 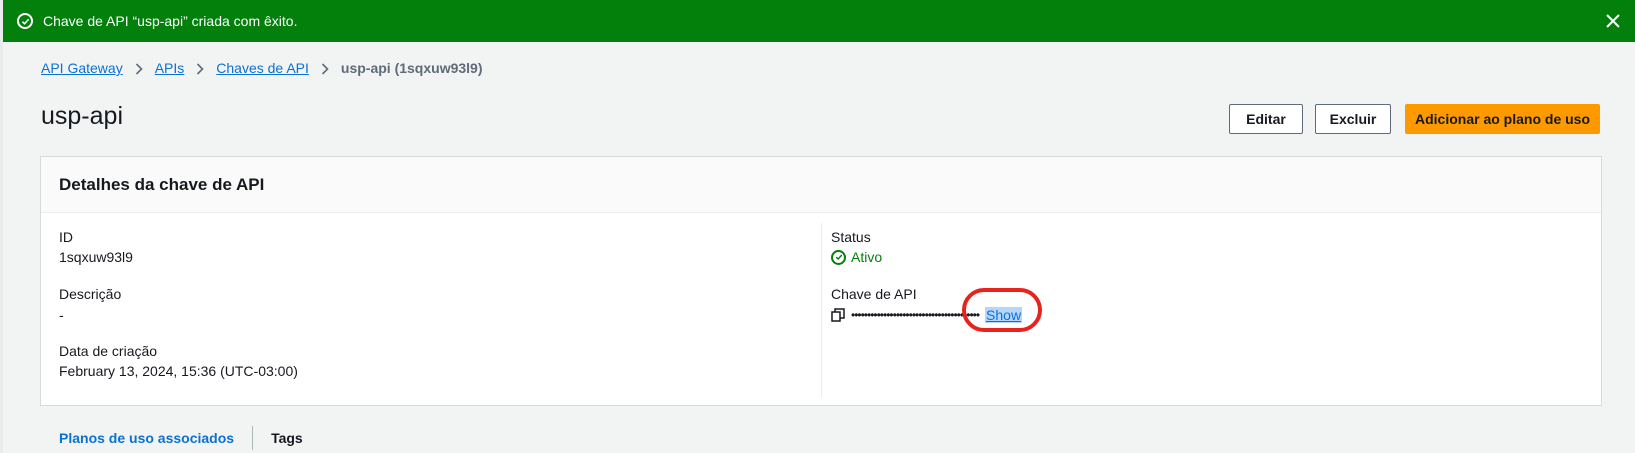 I want to click on id-label: ID, so click(x=66, y=237).